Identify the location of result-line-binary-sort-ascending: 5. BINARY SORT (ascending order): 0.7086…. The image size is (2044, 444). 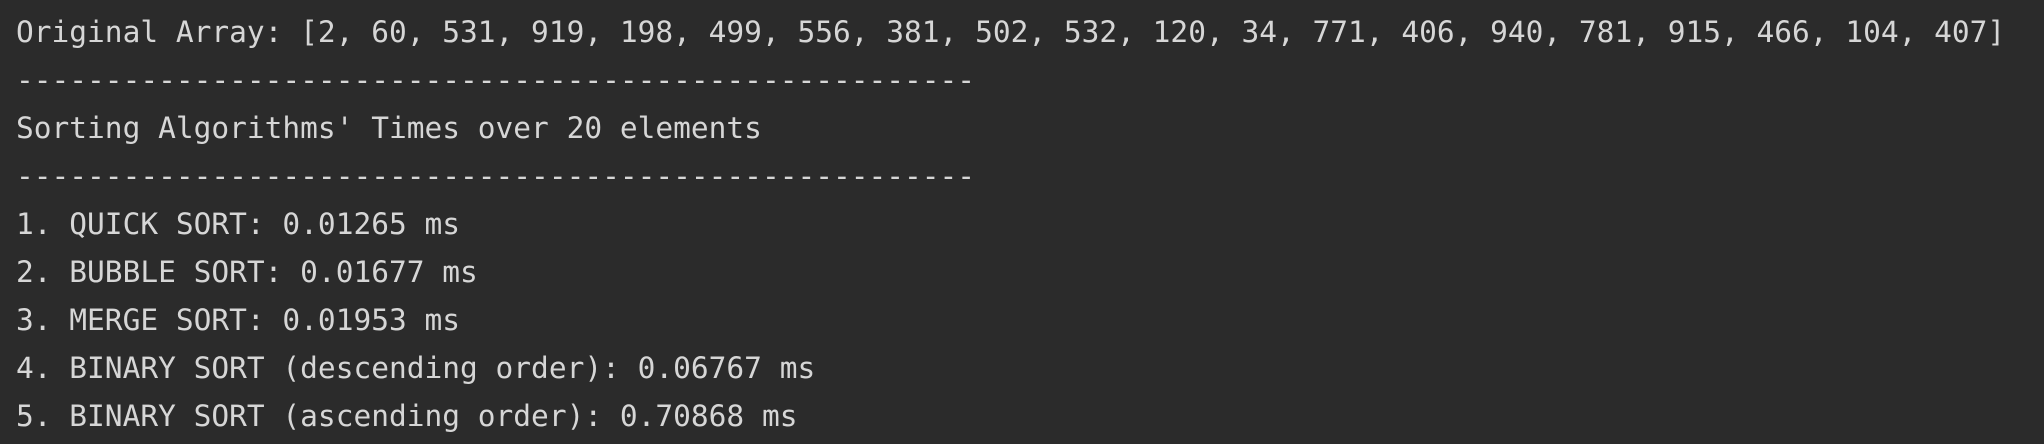
(407, 416).